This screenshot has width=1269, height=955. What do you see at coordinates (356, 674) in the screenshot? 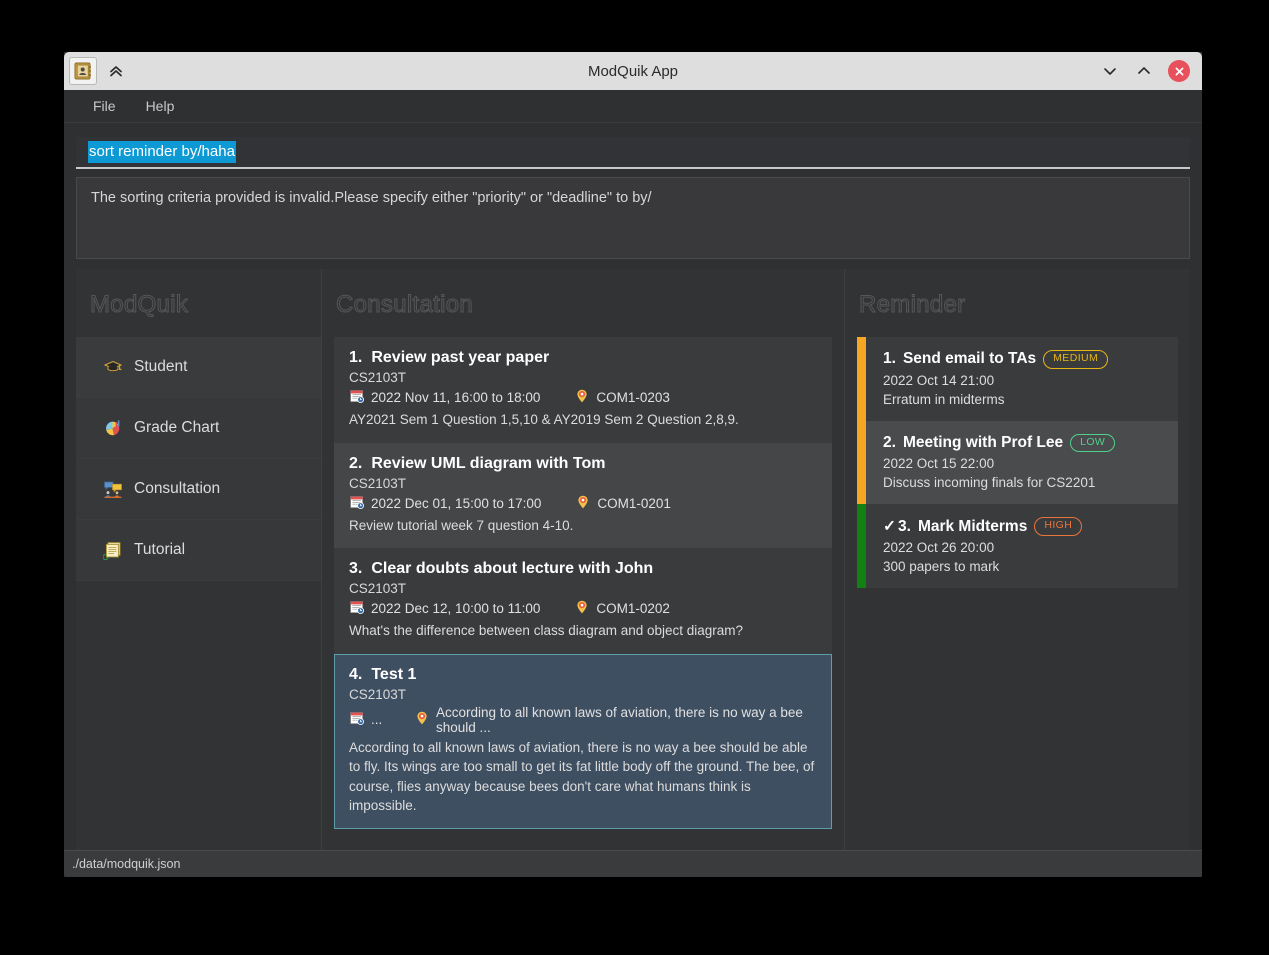
I see `consultation-index: 4.` at bounding box center [356, 674].